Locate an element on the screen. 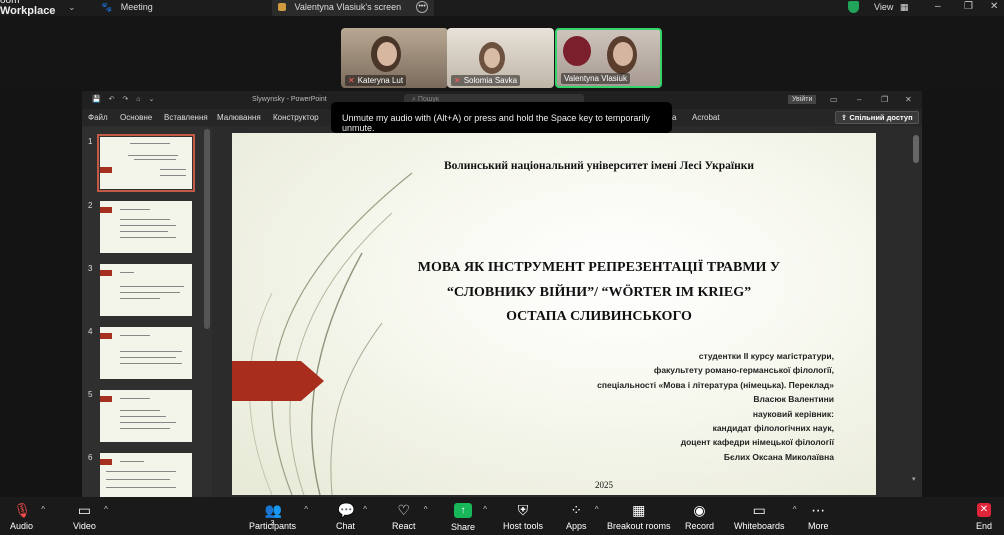 Image resolution: width=1004 pixels, height=535 pixels. slide-number: 5 is located at coordinates (90, 394).